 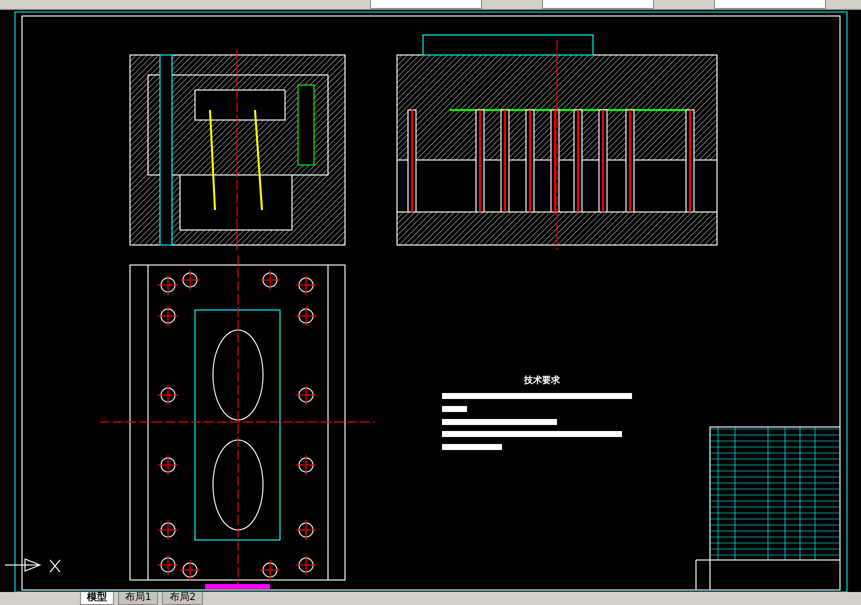 I want to click on notes-title: 技术要求, so click(x=542, y=381).